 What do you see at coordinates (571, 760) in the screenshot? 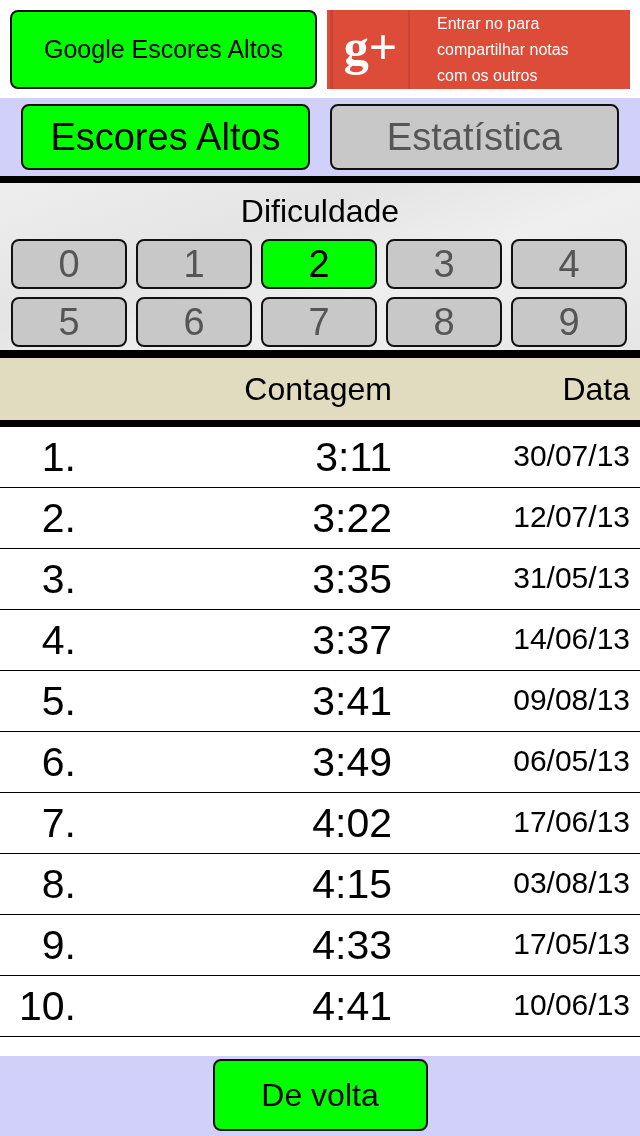
I see `date-cell: 06/05/13` at bounding box center [571, 760].